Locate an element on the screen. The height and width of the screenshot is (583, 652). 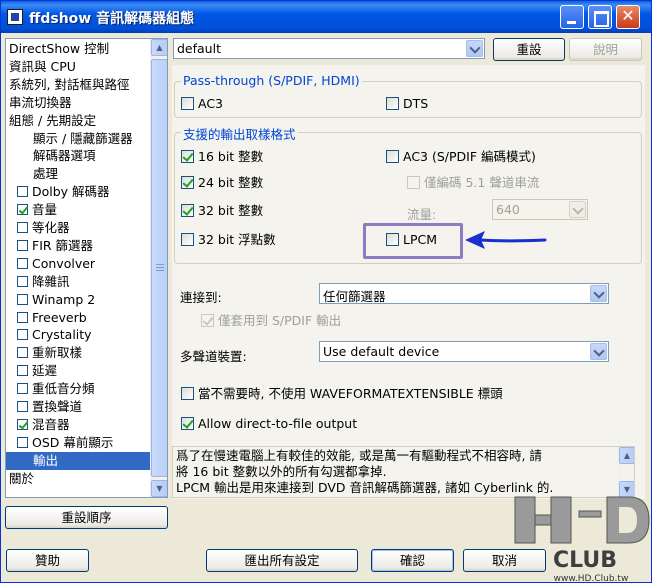
tree-item: Winamp 2 is located at coordinates (56, 300).